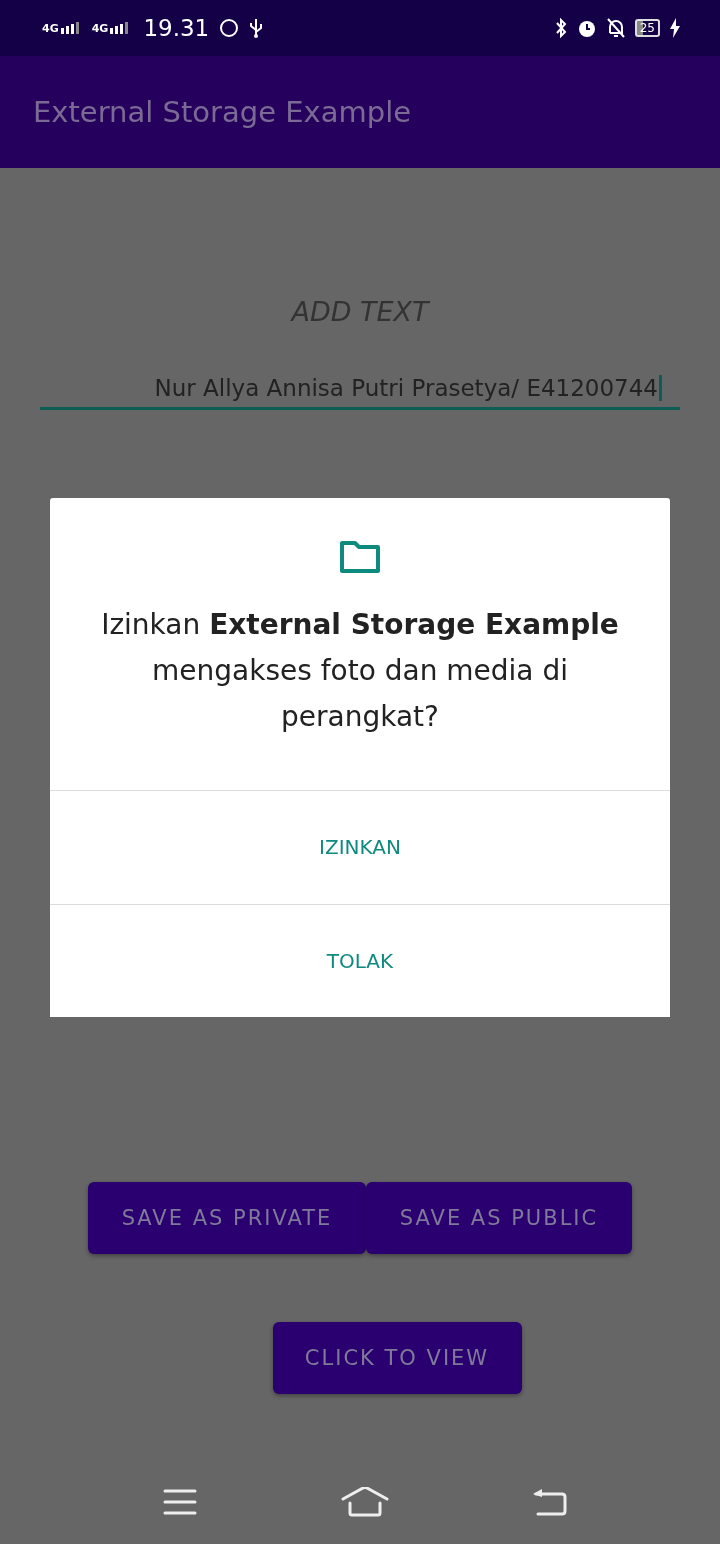 This screenshot has height=1544, width=720. I want to click on save-button: SAVE AS PRIVATE, so click(227, 1218).